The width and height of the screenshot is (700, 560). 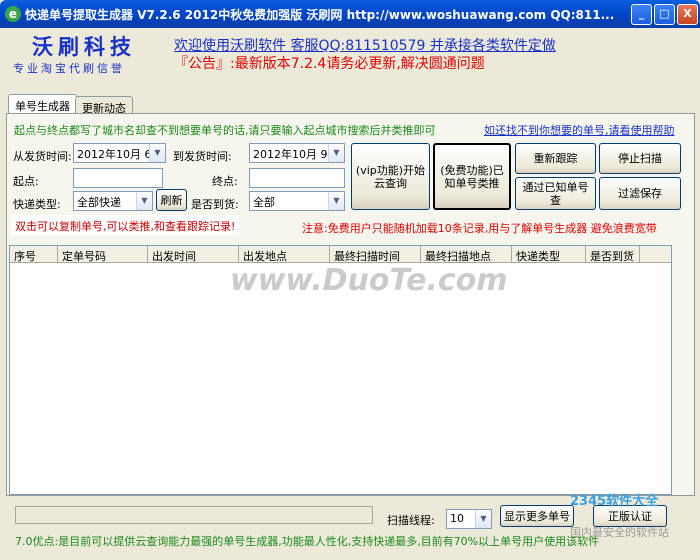 I want to click on retrack-button: 重新跟踪, so click(x=555, y=158).